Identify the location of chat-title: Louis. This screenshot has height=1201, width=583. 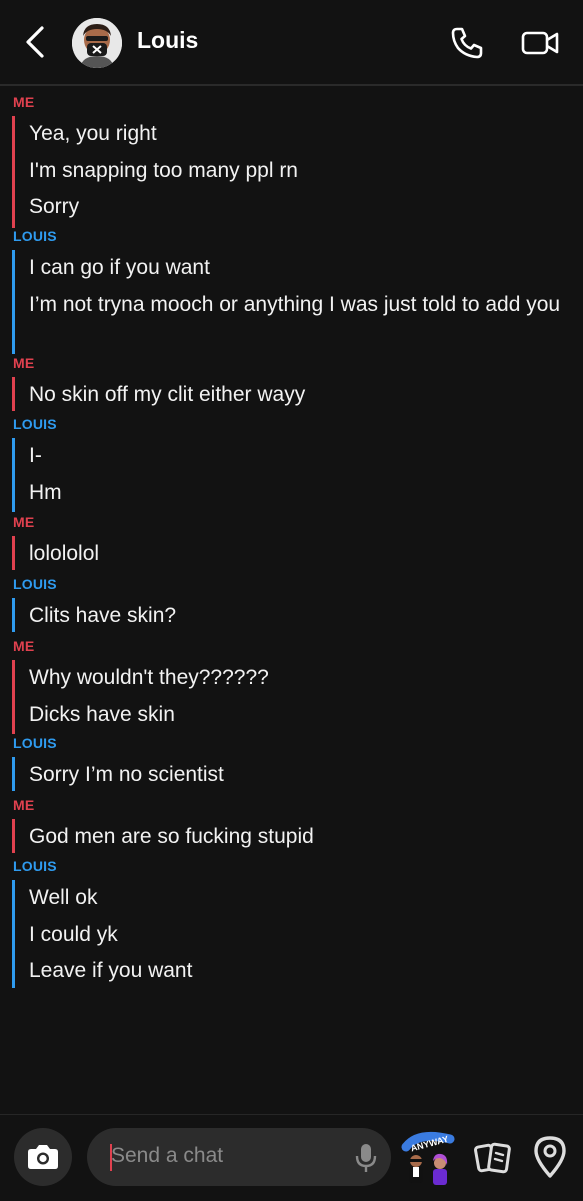
(167, 40).